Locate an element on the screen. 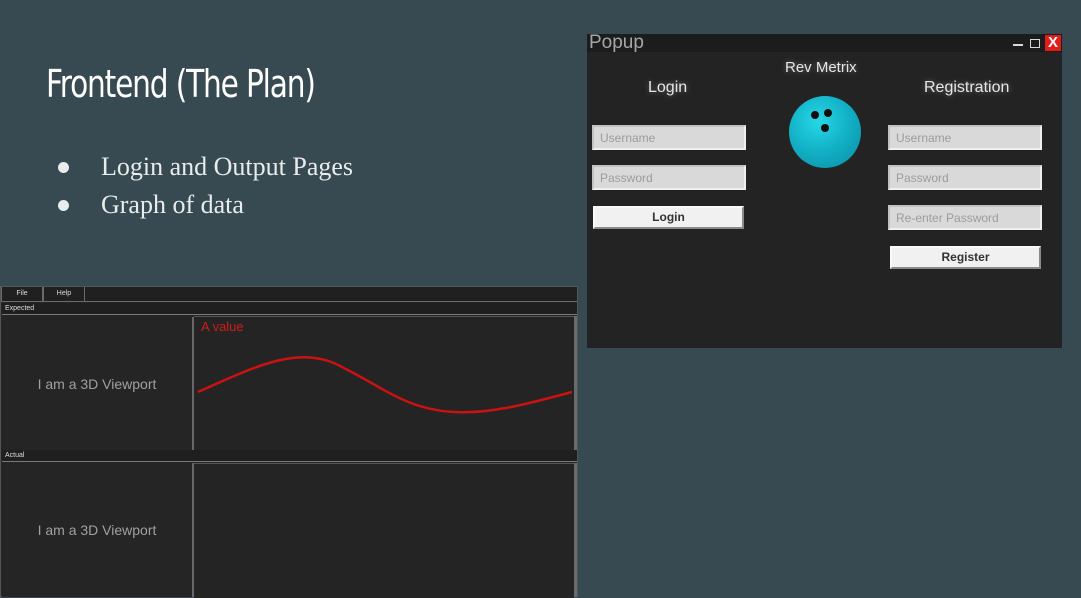 This screenshot has height=598, width=1081. graph-expected: A value is located at coordinates (384, 383).